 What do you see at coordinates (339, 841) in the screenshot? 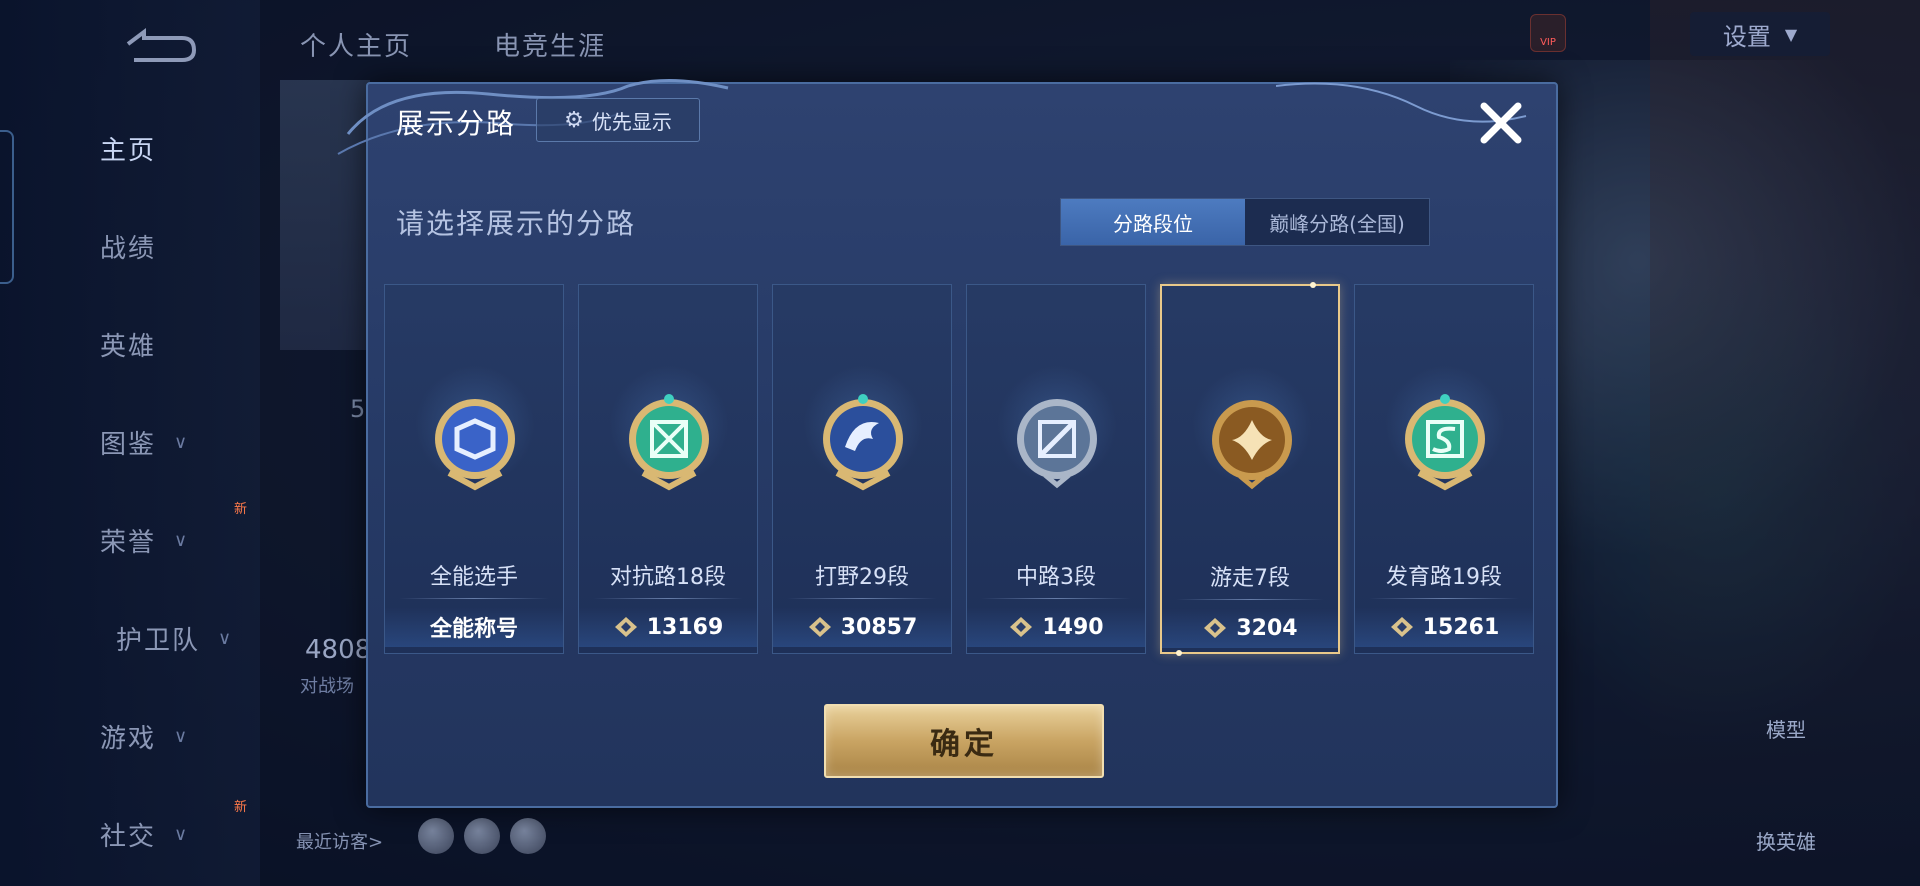
I see `recent-visitors-link: 最近访客>` at bounding box center [339, 841].